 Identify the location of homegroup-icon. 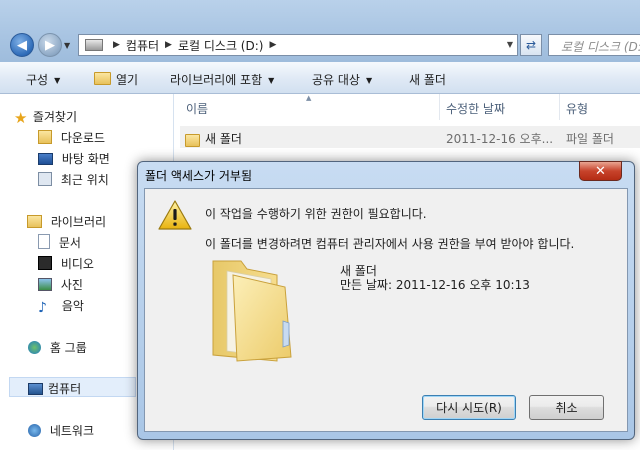
(34, 347).